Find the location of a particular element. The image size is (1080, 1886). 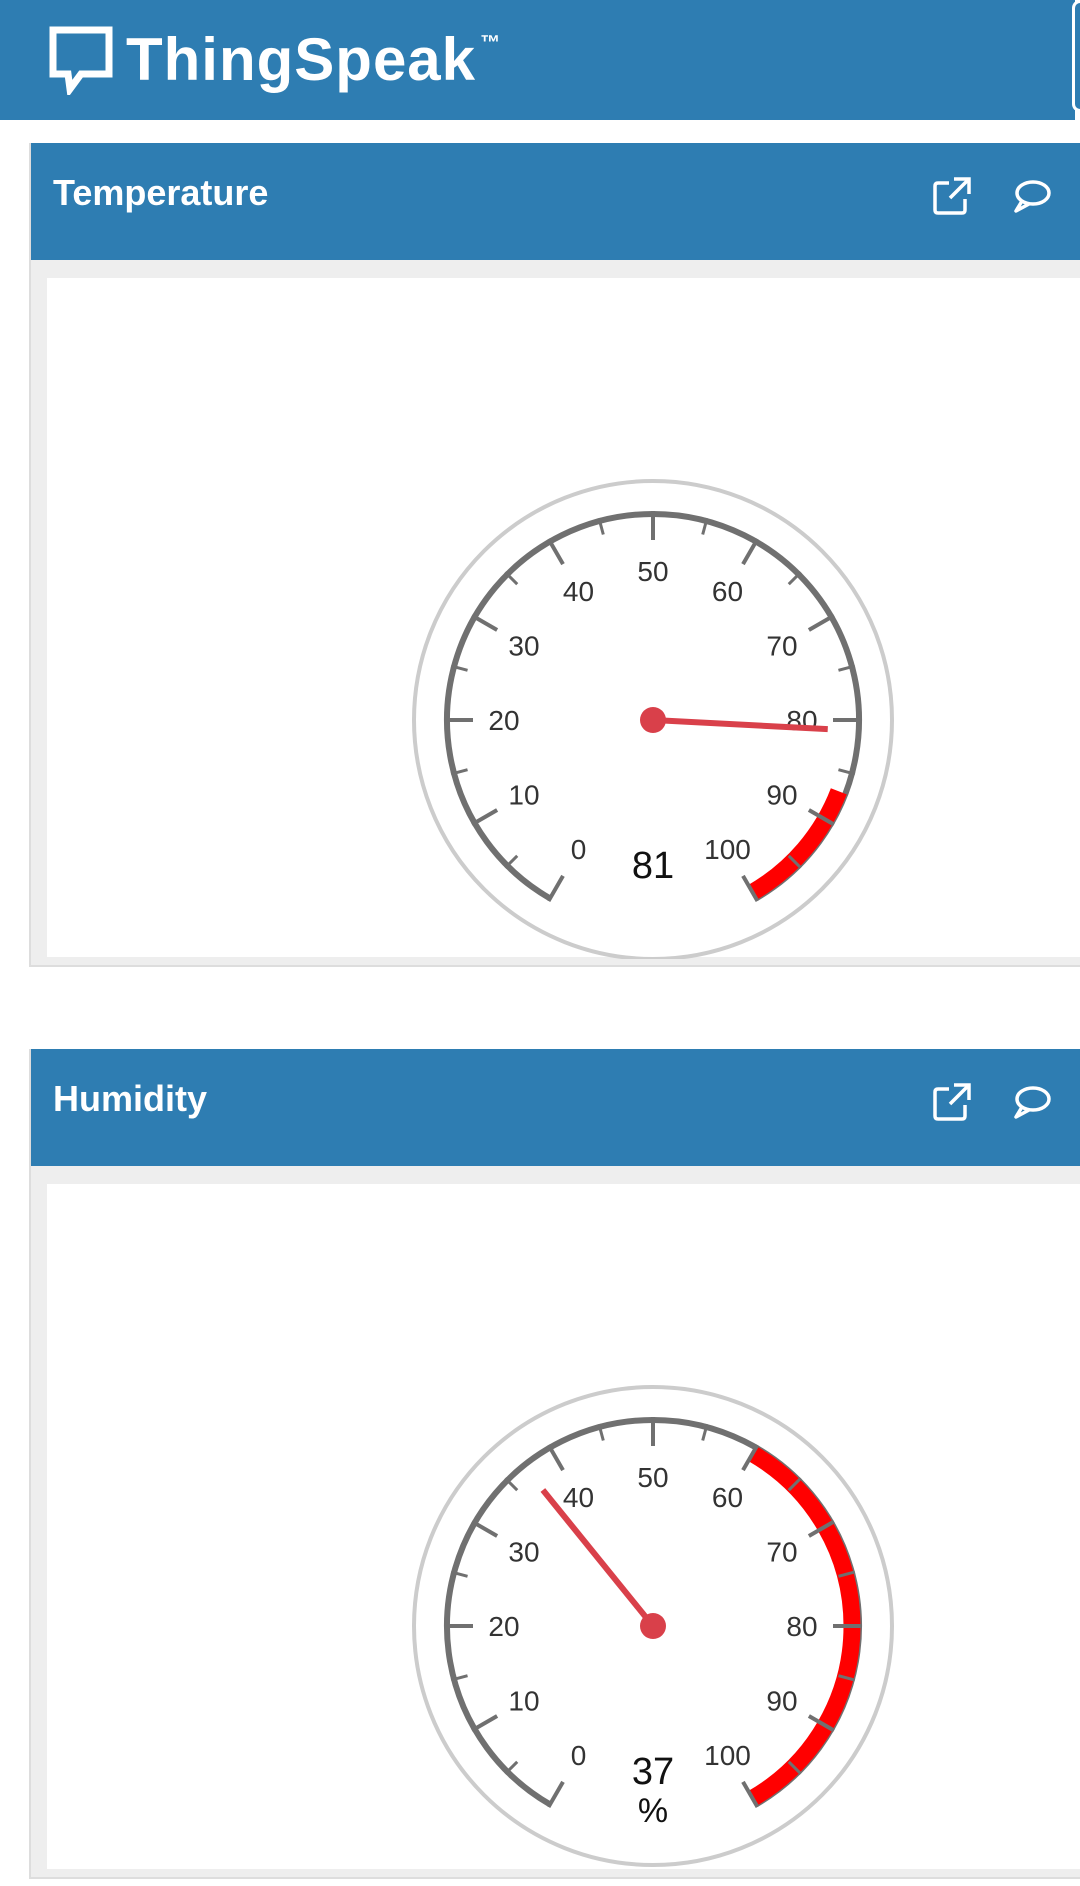

widget-title: Temperature is located at coordinates (161, 192).